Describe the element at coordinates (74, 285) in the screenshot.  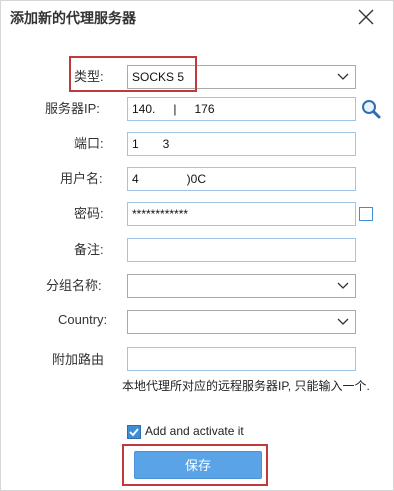
I see `group-label: 分组名称:` at that location.